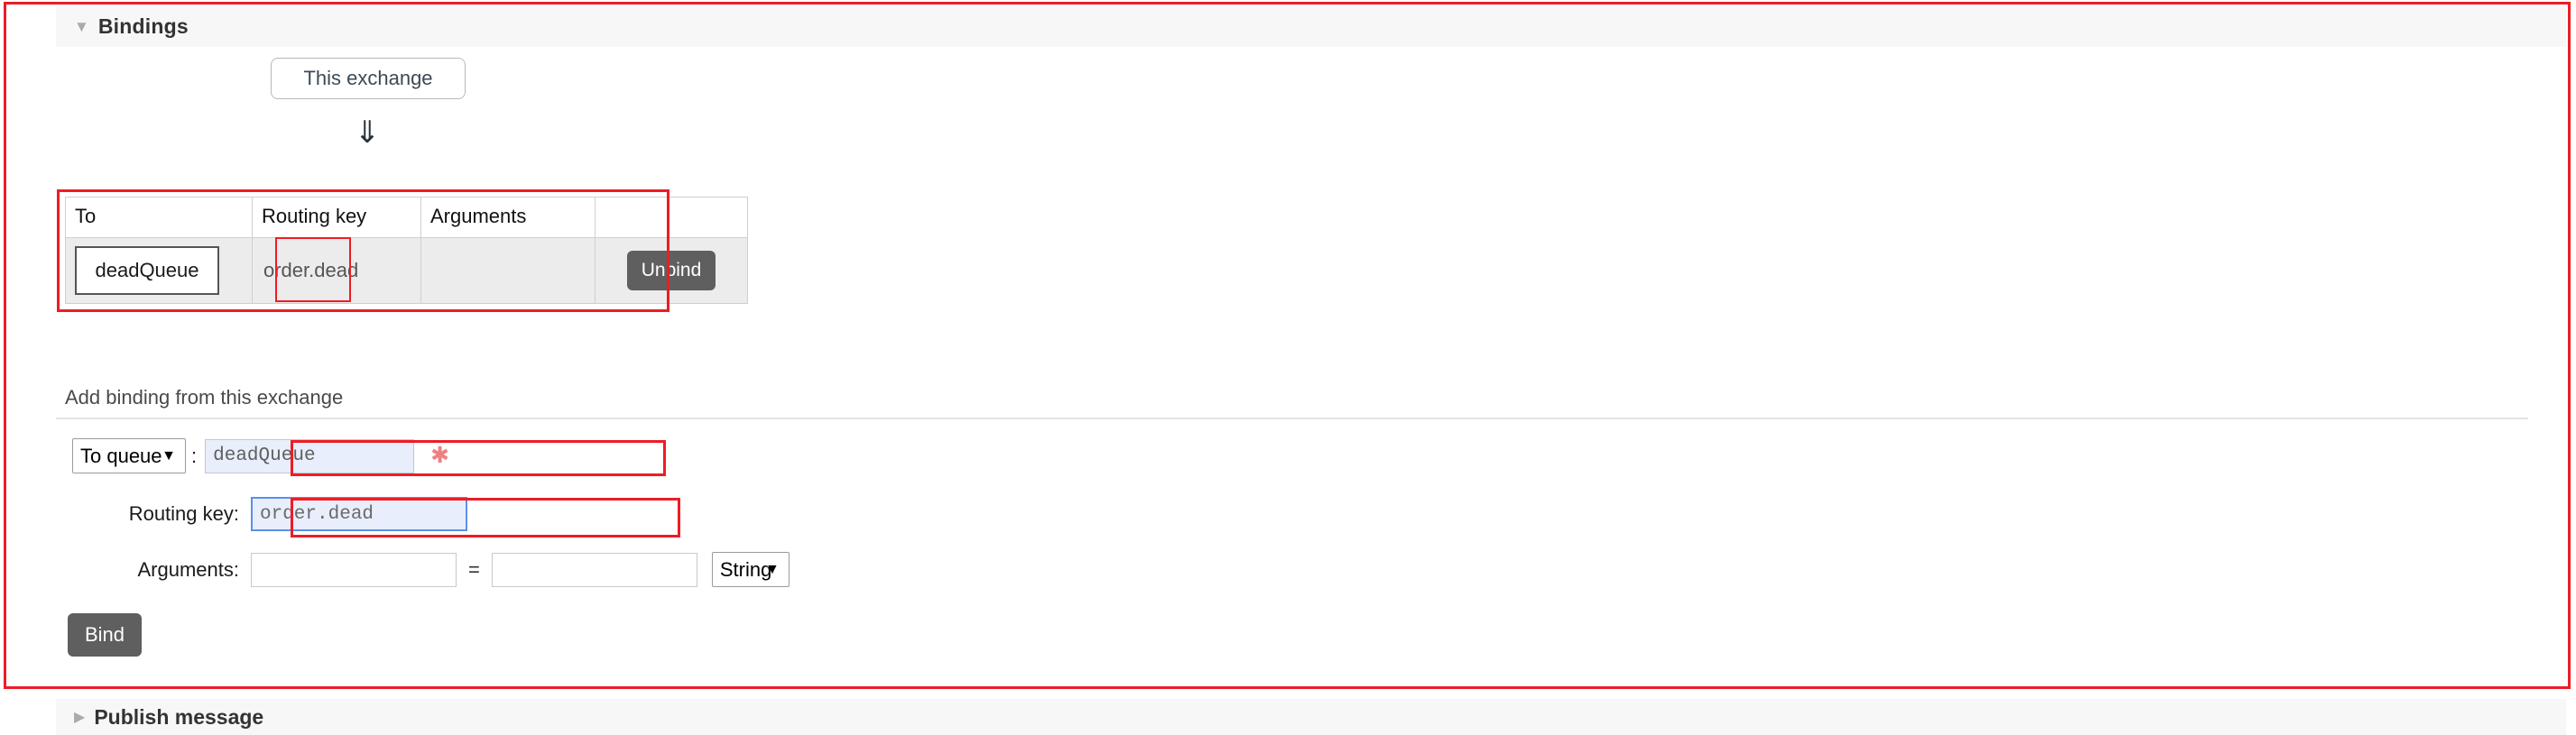 The image size is (2576, 735). Describe the element at coordinates (508, 270) in the screenshot. I see `cell-arguments` at that location.